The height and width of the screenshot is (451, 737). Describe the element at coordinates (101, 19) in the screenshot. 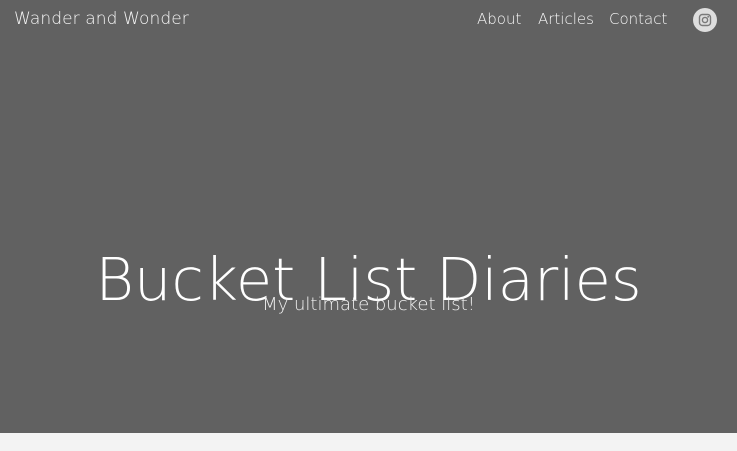

I see `site-title-link: Wander and Wonder` at that location.